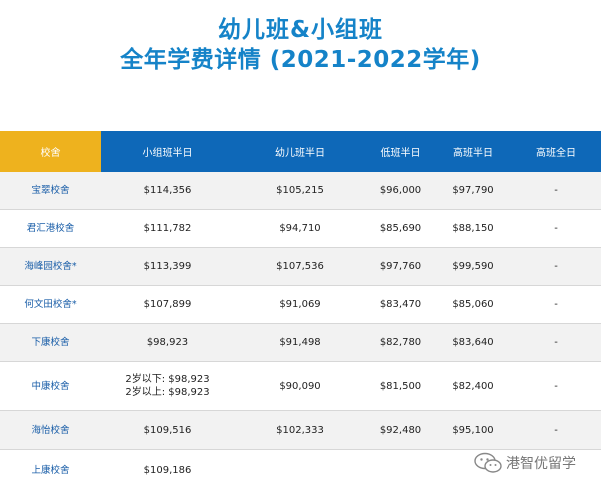 The image size is (601, 499). Describe the element at coordinates (50, 430) in the screenshot. I see `campus-cell: 海怡校舍` at that location.